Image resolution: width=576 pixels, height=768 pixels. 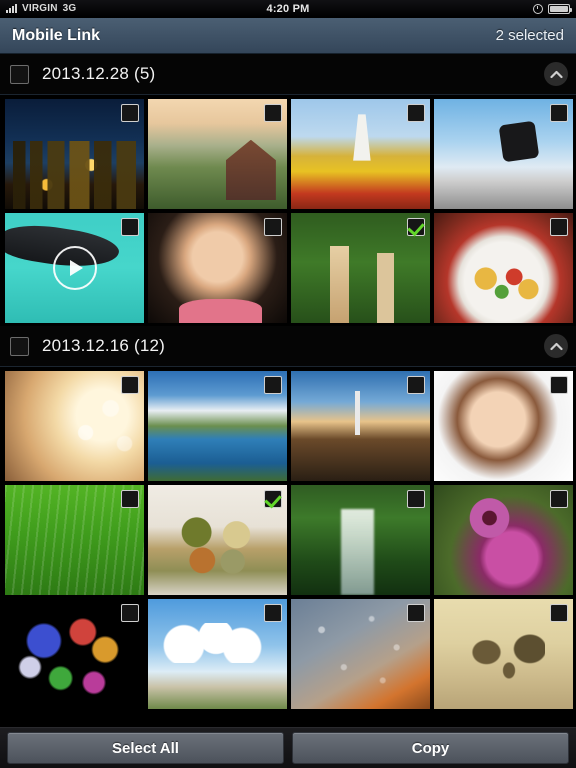 I want to click on alarm-clock-icon, so click(x=538, y=8).